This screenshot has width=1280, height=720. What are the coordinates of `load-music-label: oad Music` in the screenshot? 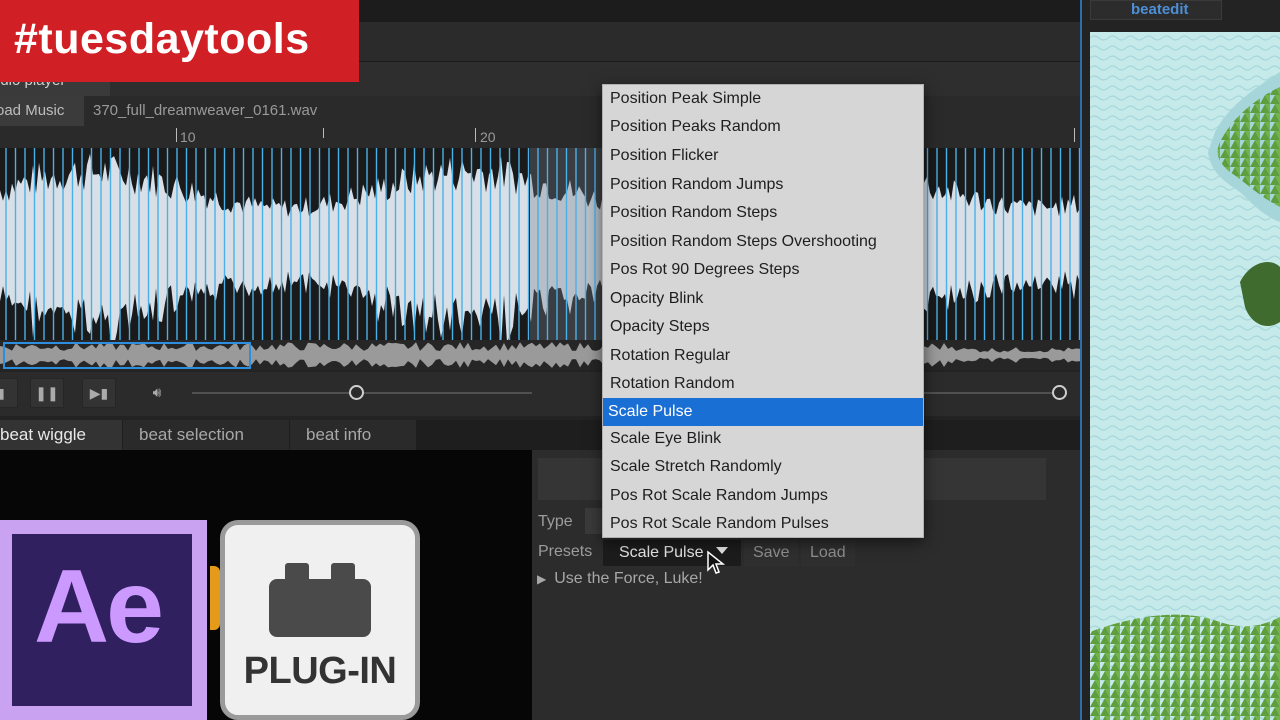 It's located at (32, 110).